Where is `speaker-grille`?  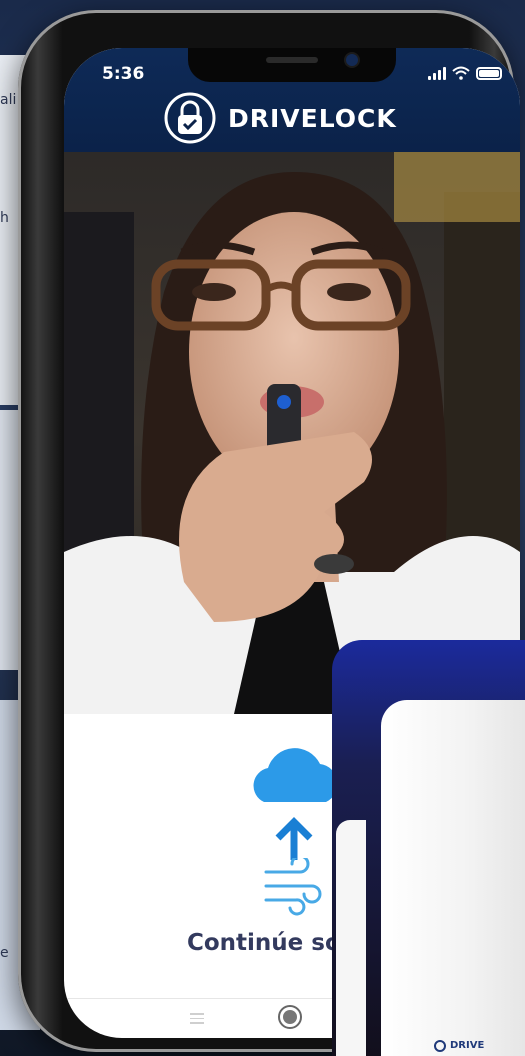
speaker-grille is located at coordinates (292, 60).